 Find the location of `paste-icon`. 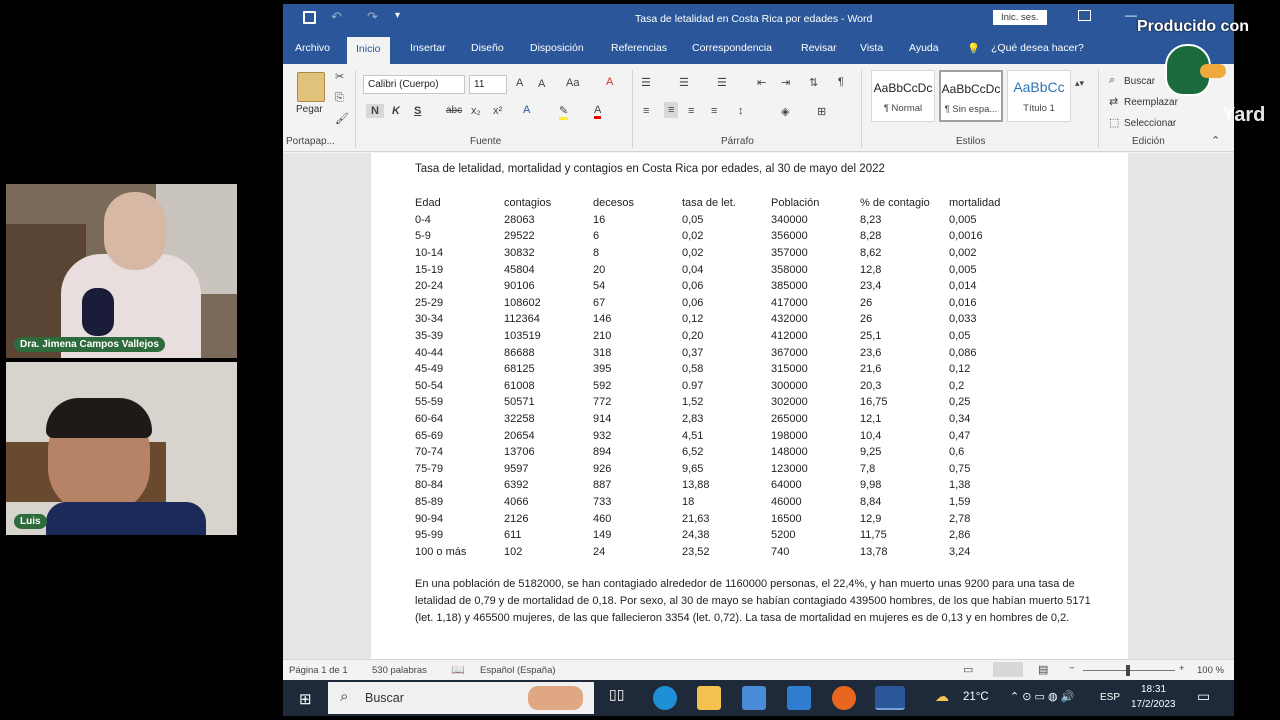

paste-icon is located at coordinates (311, 87).